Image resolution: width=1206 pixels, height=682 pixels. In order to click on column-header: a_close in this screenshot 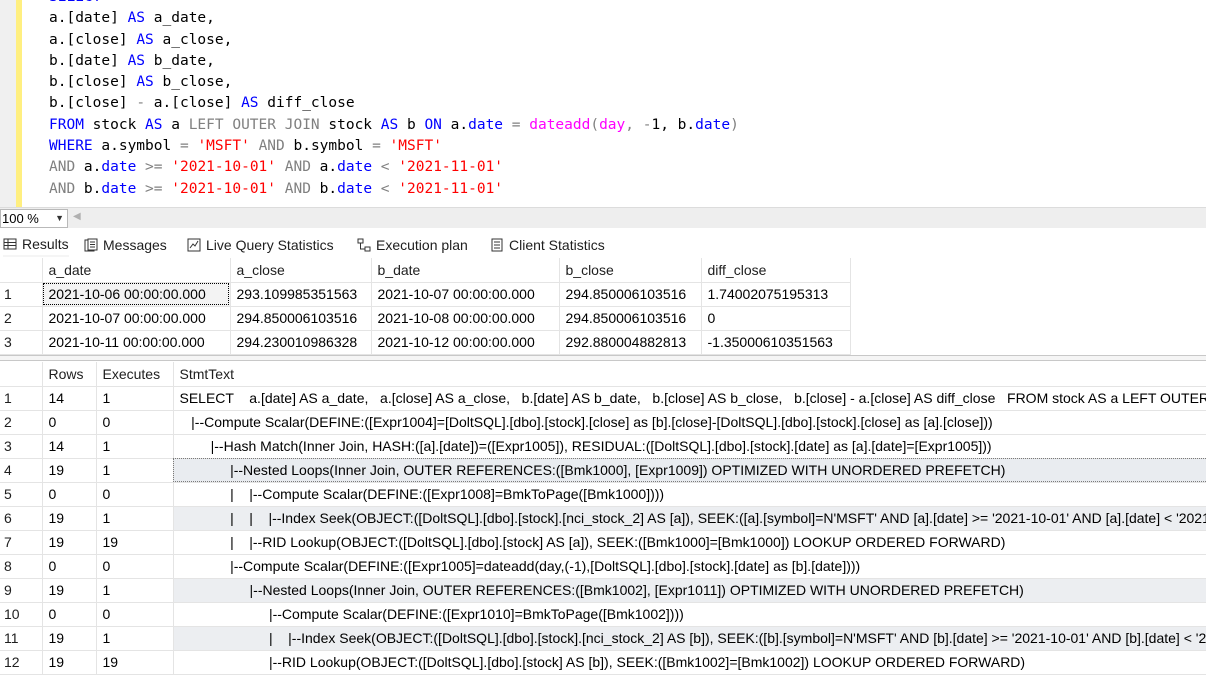, I will do `click(301, 270)`.